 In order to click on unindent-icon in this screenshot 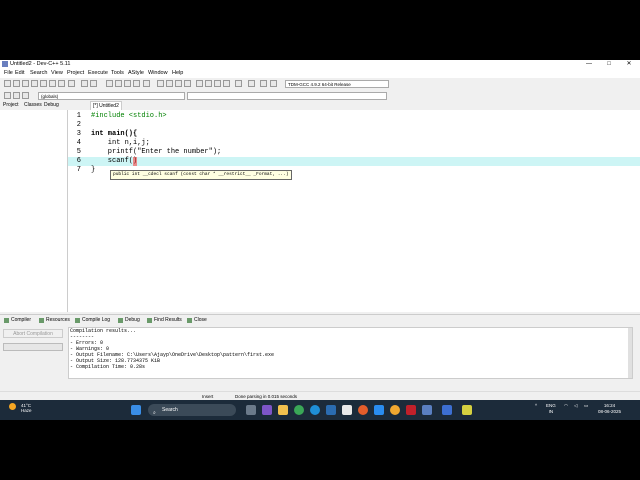, I will do `click(169, 83)`.